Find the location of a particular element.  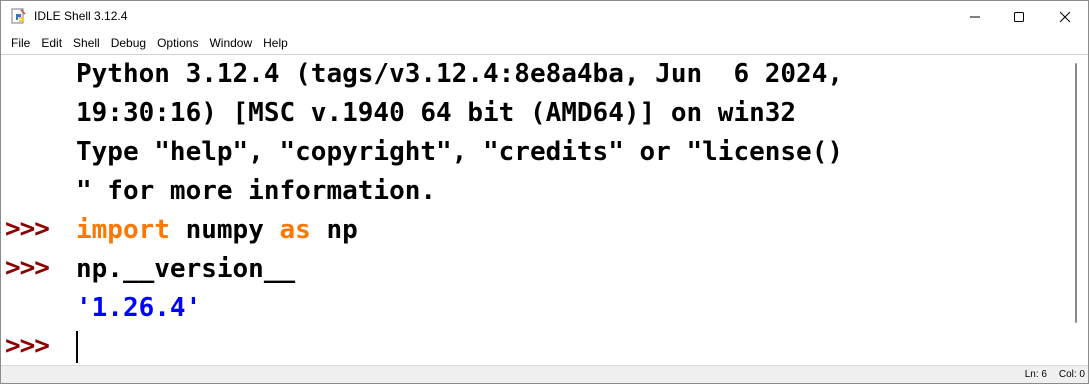

menu-options: Options is located at coordinates (177, 43).